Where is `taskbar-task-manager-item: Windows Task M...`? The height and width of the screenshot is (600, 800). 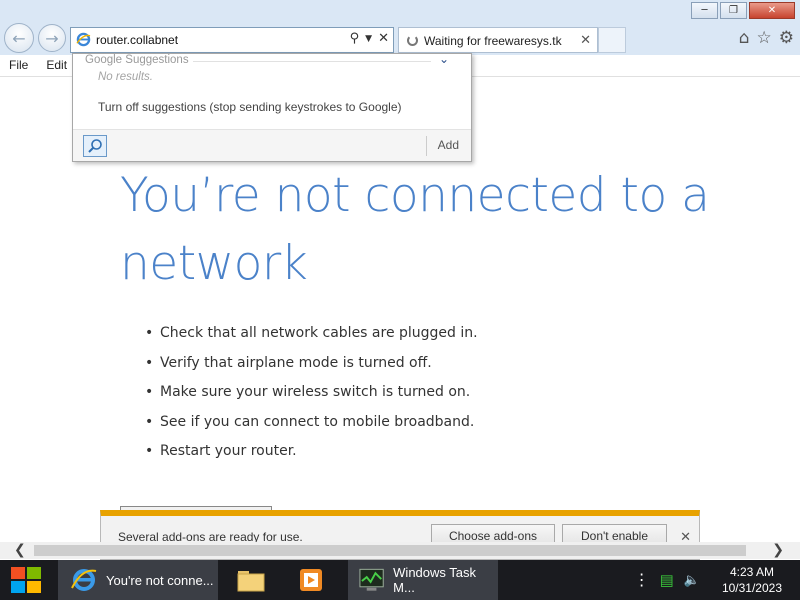 taskbar-task-manager-item: Windows Task M... is located at coordinates (423, 580).